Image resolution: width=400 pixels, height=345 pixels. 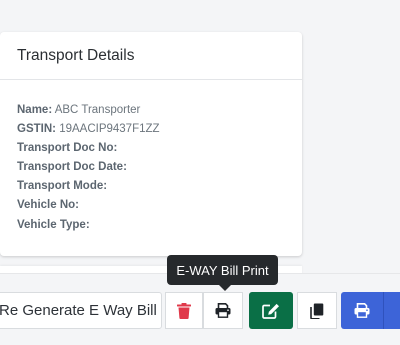 I want to click on field-label: Name:, so click(x=35, y=110).